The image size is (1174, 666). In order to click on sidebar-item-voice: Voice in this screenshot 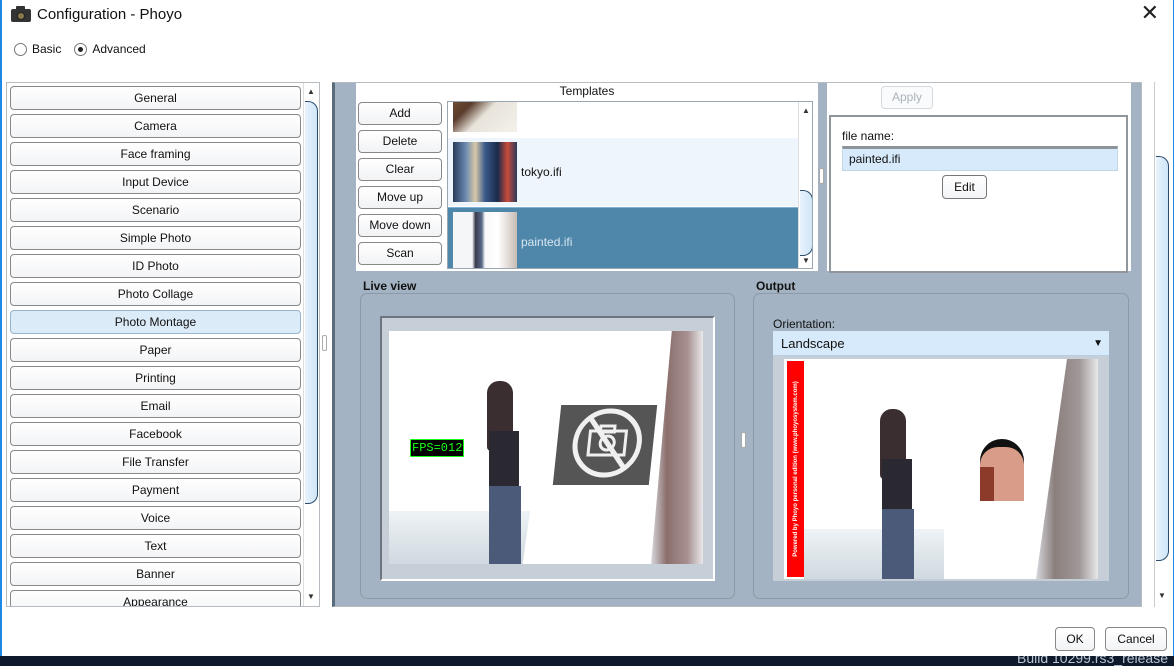, I will do `click(155, 518)`.